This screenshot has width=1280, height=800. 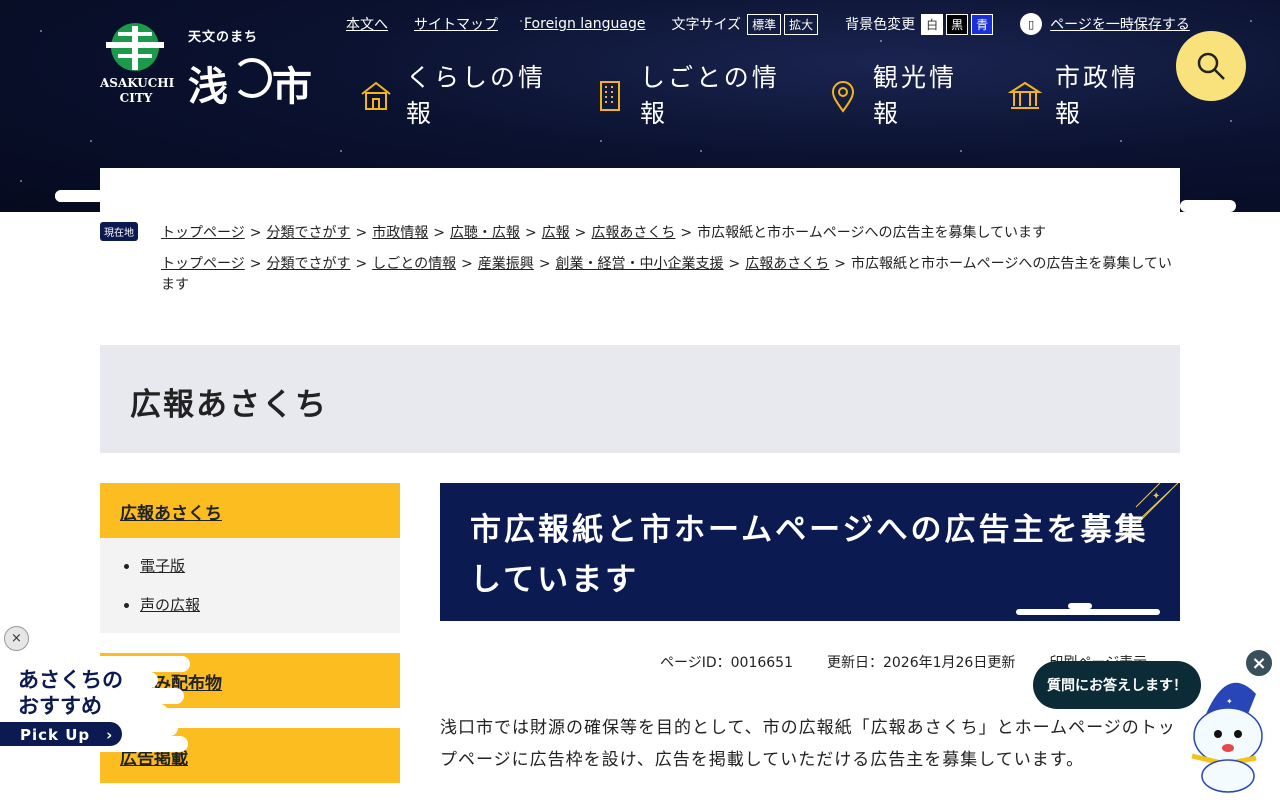 What do you see at coordinates (61, 734) in the screenshot?
I see `pickup-button: Pick Up ›` at bounding box center [61, 734].